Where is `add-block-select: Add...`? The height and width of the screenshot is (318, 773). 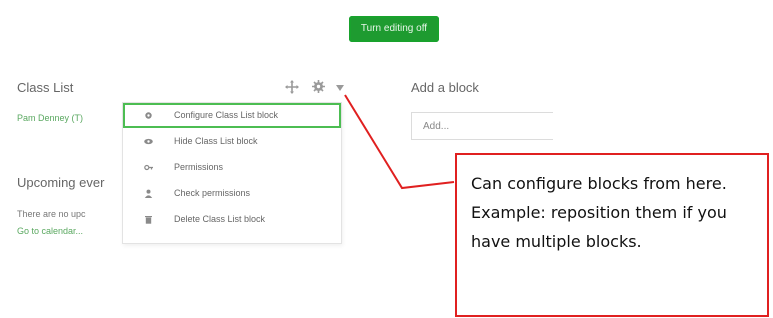
add-block-select: Add... is located at coordinates (482, 126).